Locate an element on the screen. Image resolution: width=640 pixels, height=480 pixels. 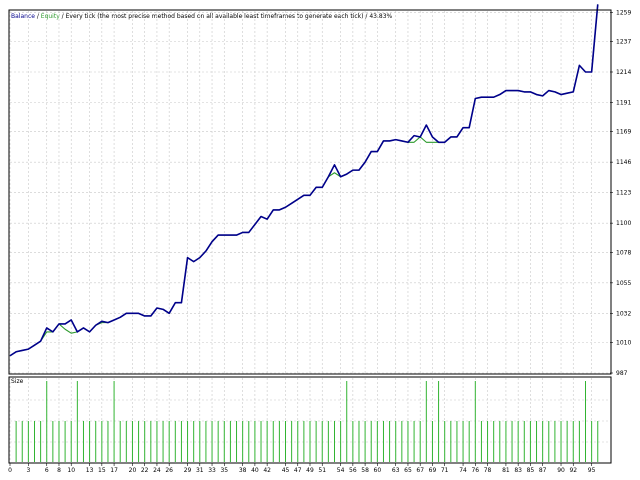
x-tick-label: 87 is located at coordinates (543, 470).